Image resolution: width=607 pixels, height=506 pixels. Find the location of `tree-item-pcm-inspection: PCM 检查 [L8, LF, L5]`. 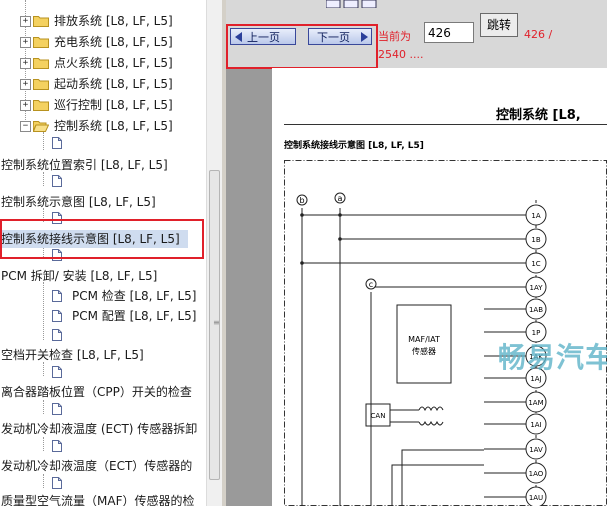

tree-item-pcm-inspection: PCM 检查 [L8, LF, L5] is located at coordinates (103, 296).